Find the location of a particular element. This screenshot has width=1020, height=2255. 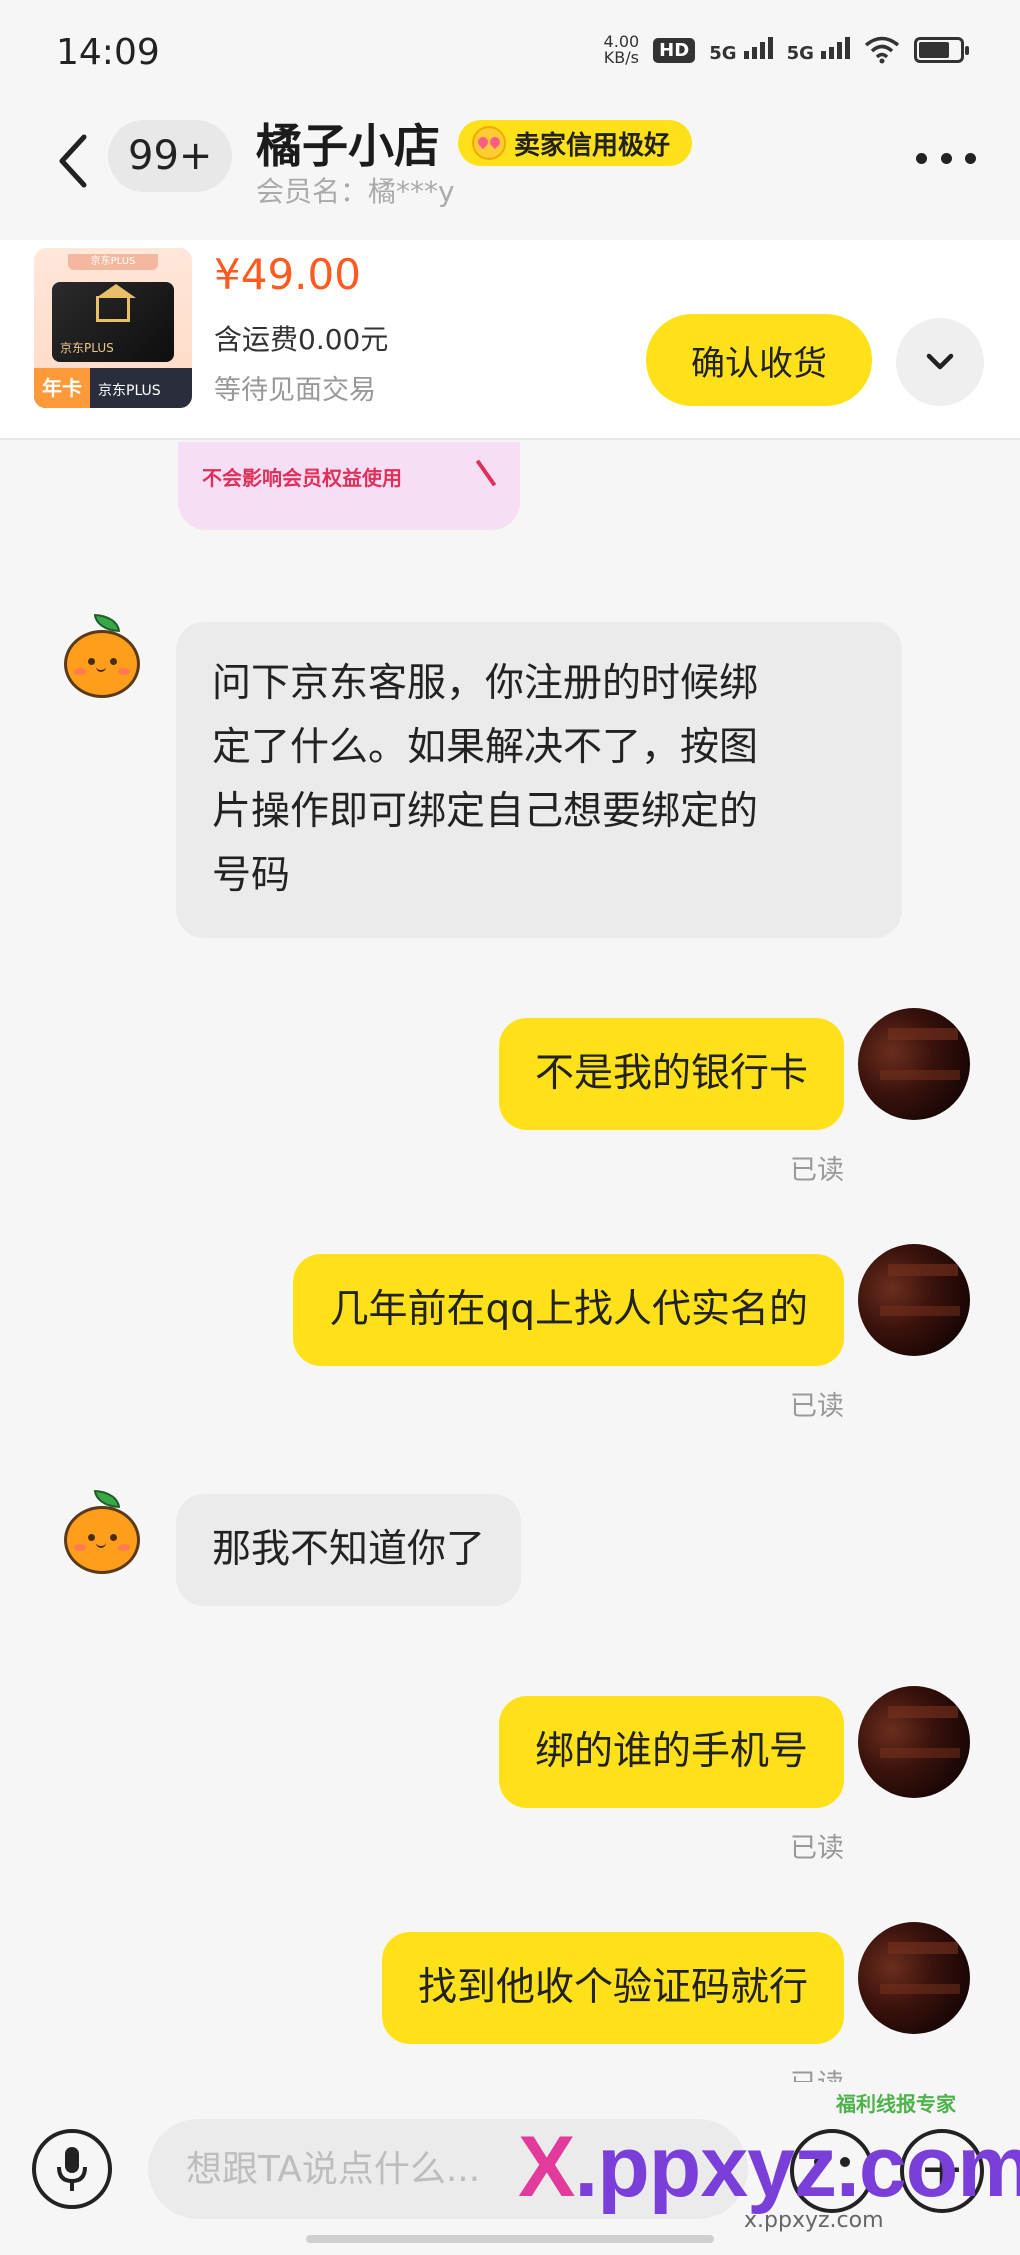

previous-image-message: 不会影响会员权益使用 is located at coordinates (349, 486).